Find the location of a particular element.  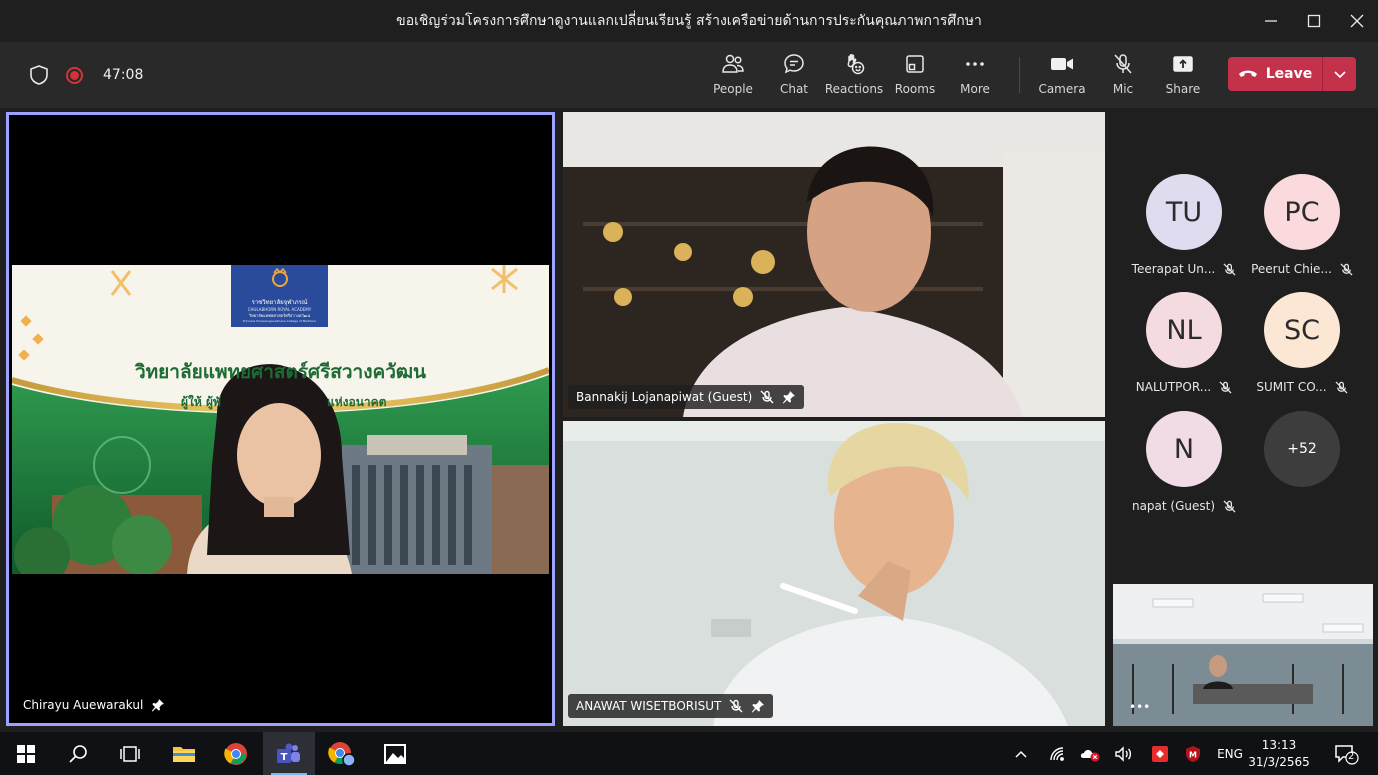

svg-text: M is located at coordinates (1193, 754).